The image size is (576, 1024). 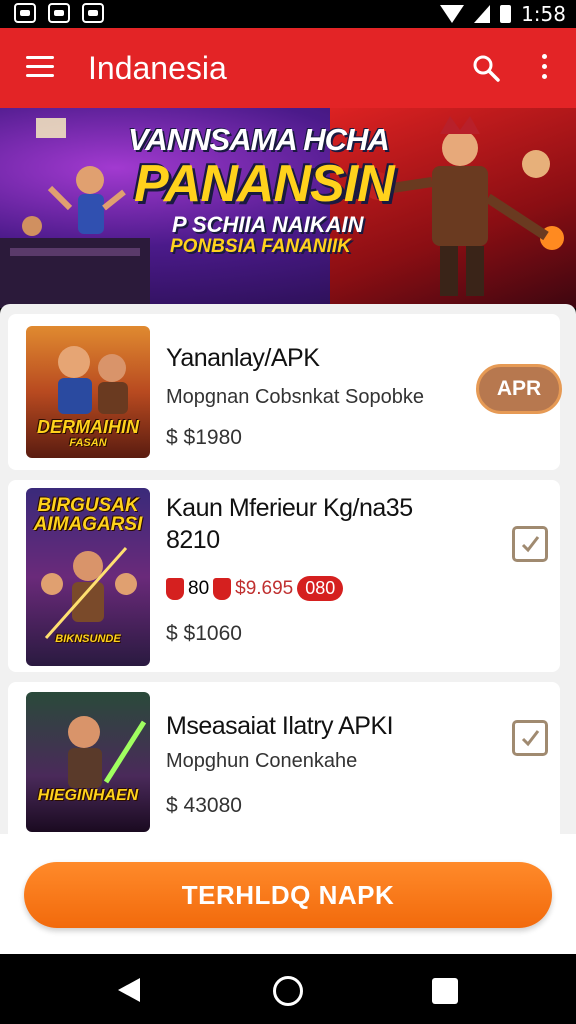 What do you see at coordinates (243, 358) in the screenshot?
I see `app-title-text: Yananlay/APK` at bounding box center [243, 358].